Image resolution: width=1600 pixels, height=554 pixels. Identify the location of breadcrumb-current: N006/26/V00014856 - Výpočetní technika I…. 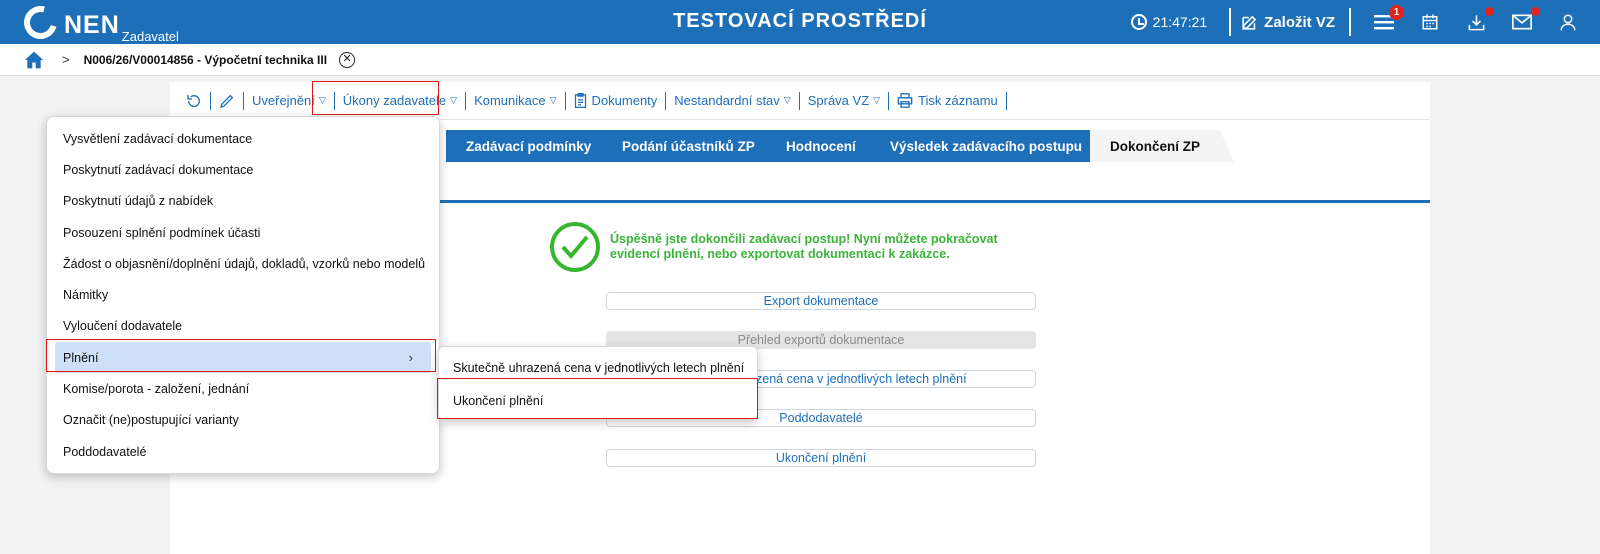
(205, 59).